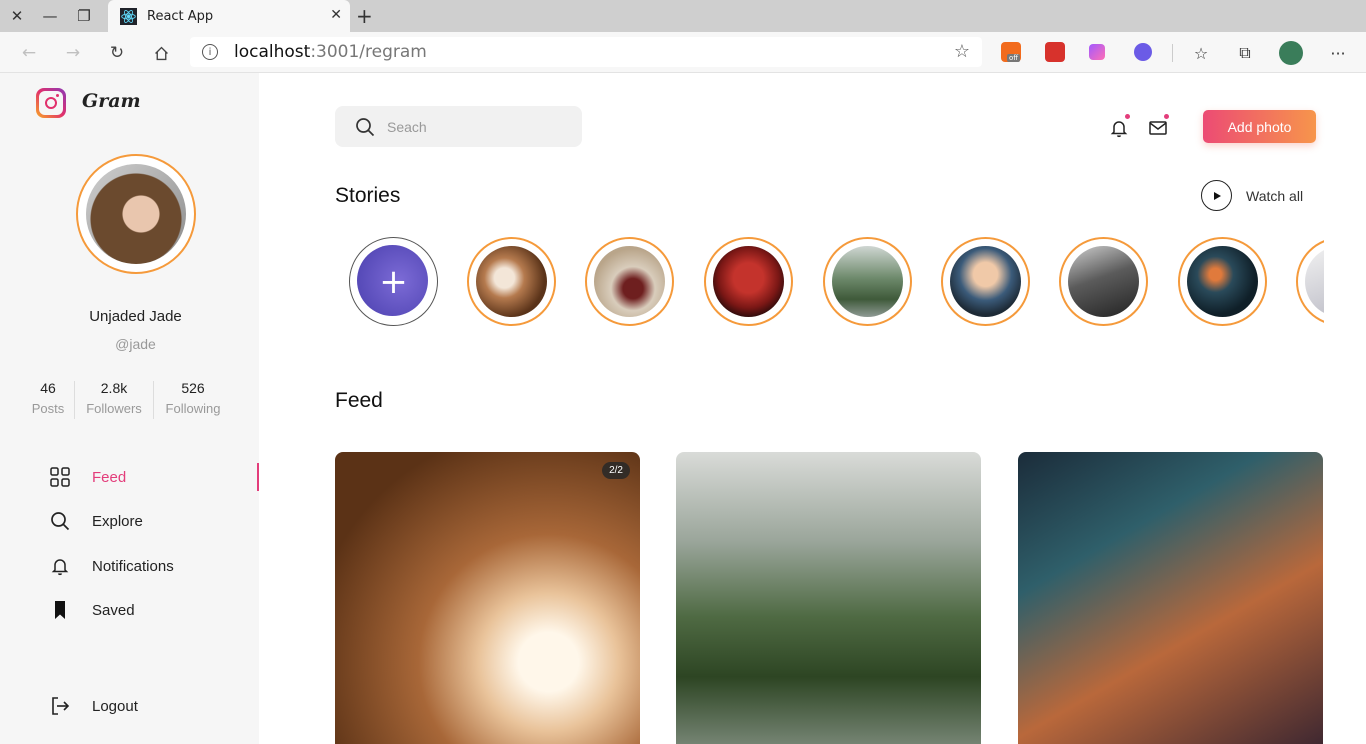 The image size is (1366, 744). I want to click on extension-circle-icon, so click(1143, 52).